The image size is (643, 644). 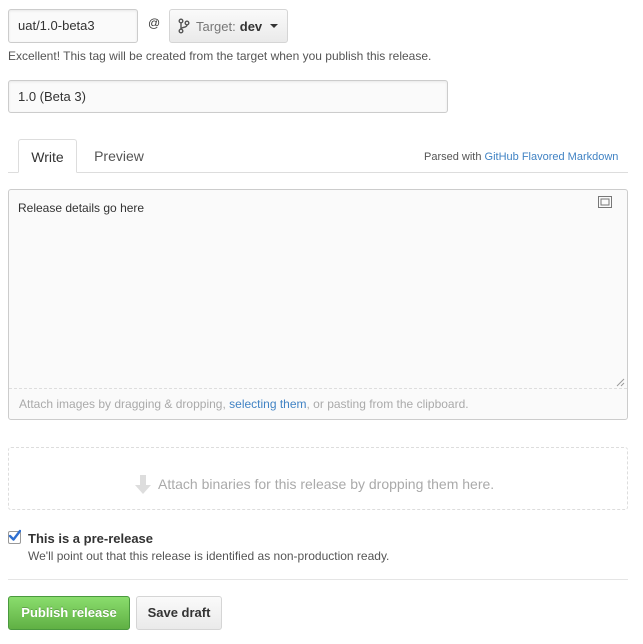 I want to click on markdown-help-link: GitHub Flavored Markdown, so click(x=552, y=157).